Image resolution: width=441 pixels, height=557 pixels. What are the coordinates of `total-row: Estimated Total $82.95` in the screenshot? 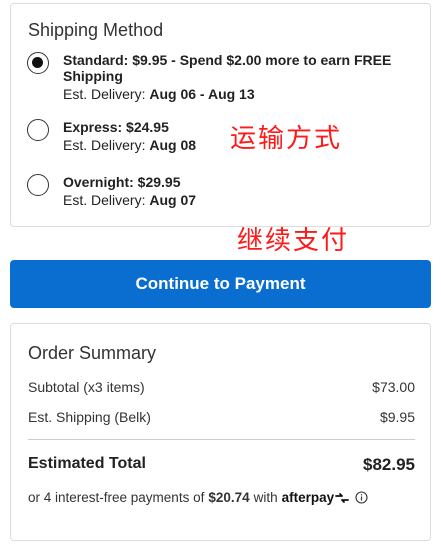 It's located at (221, 465).